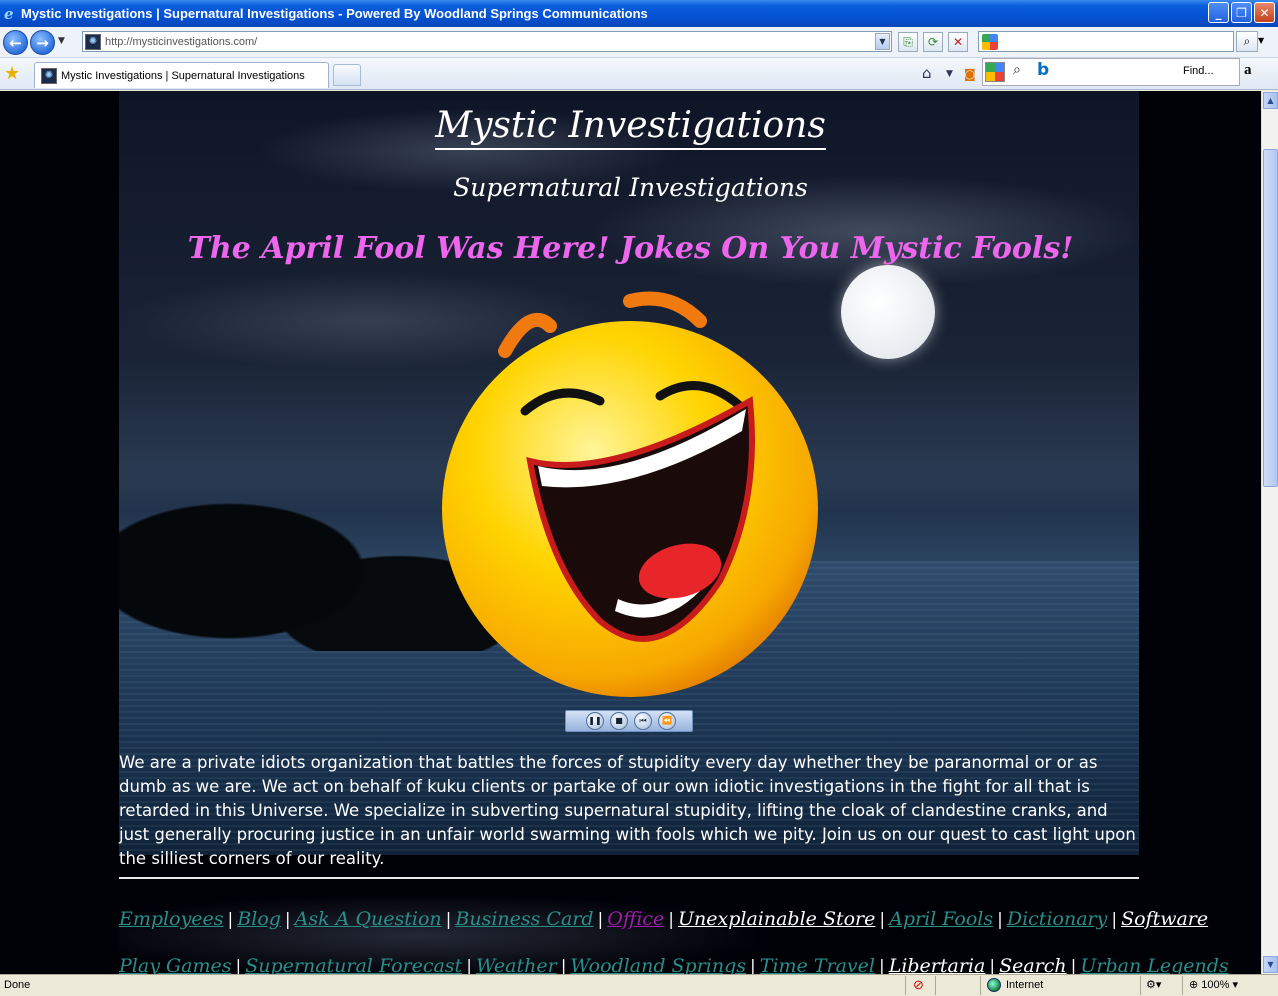  I want to click on address-url: http://mysticinvestigations.com/, so click(181, 41).